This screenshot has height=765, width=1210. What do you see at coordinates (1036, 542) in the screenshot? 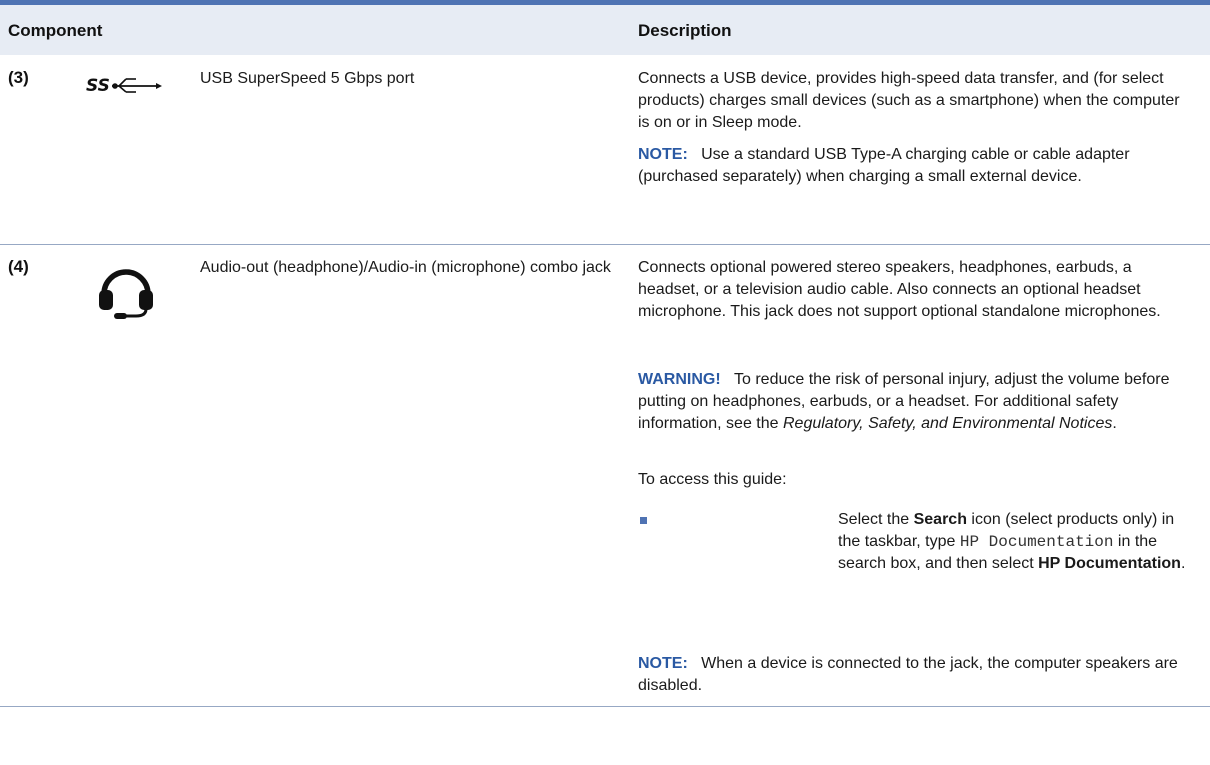
I see `typed-command: HP Documentation` at bounding box center [1036, 542].